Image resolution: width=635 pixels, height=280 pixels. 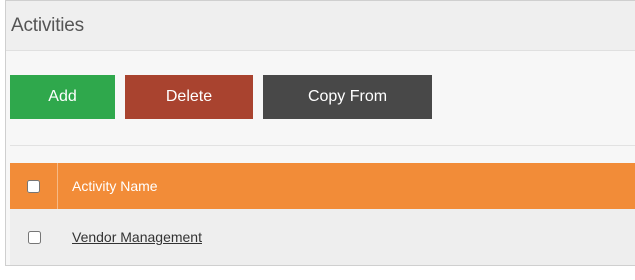 I want to click on select-all-checkbox, so click(x=33, y=186).